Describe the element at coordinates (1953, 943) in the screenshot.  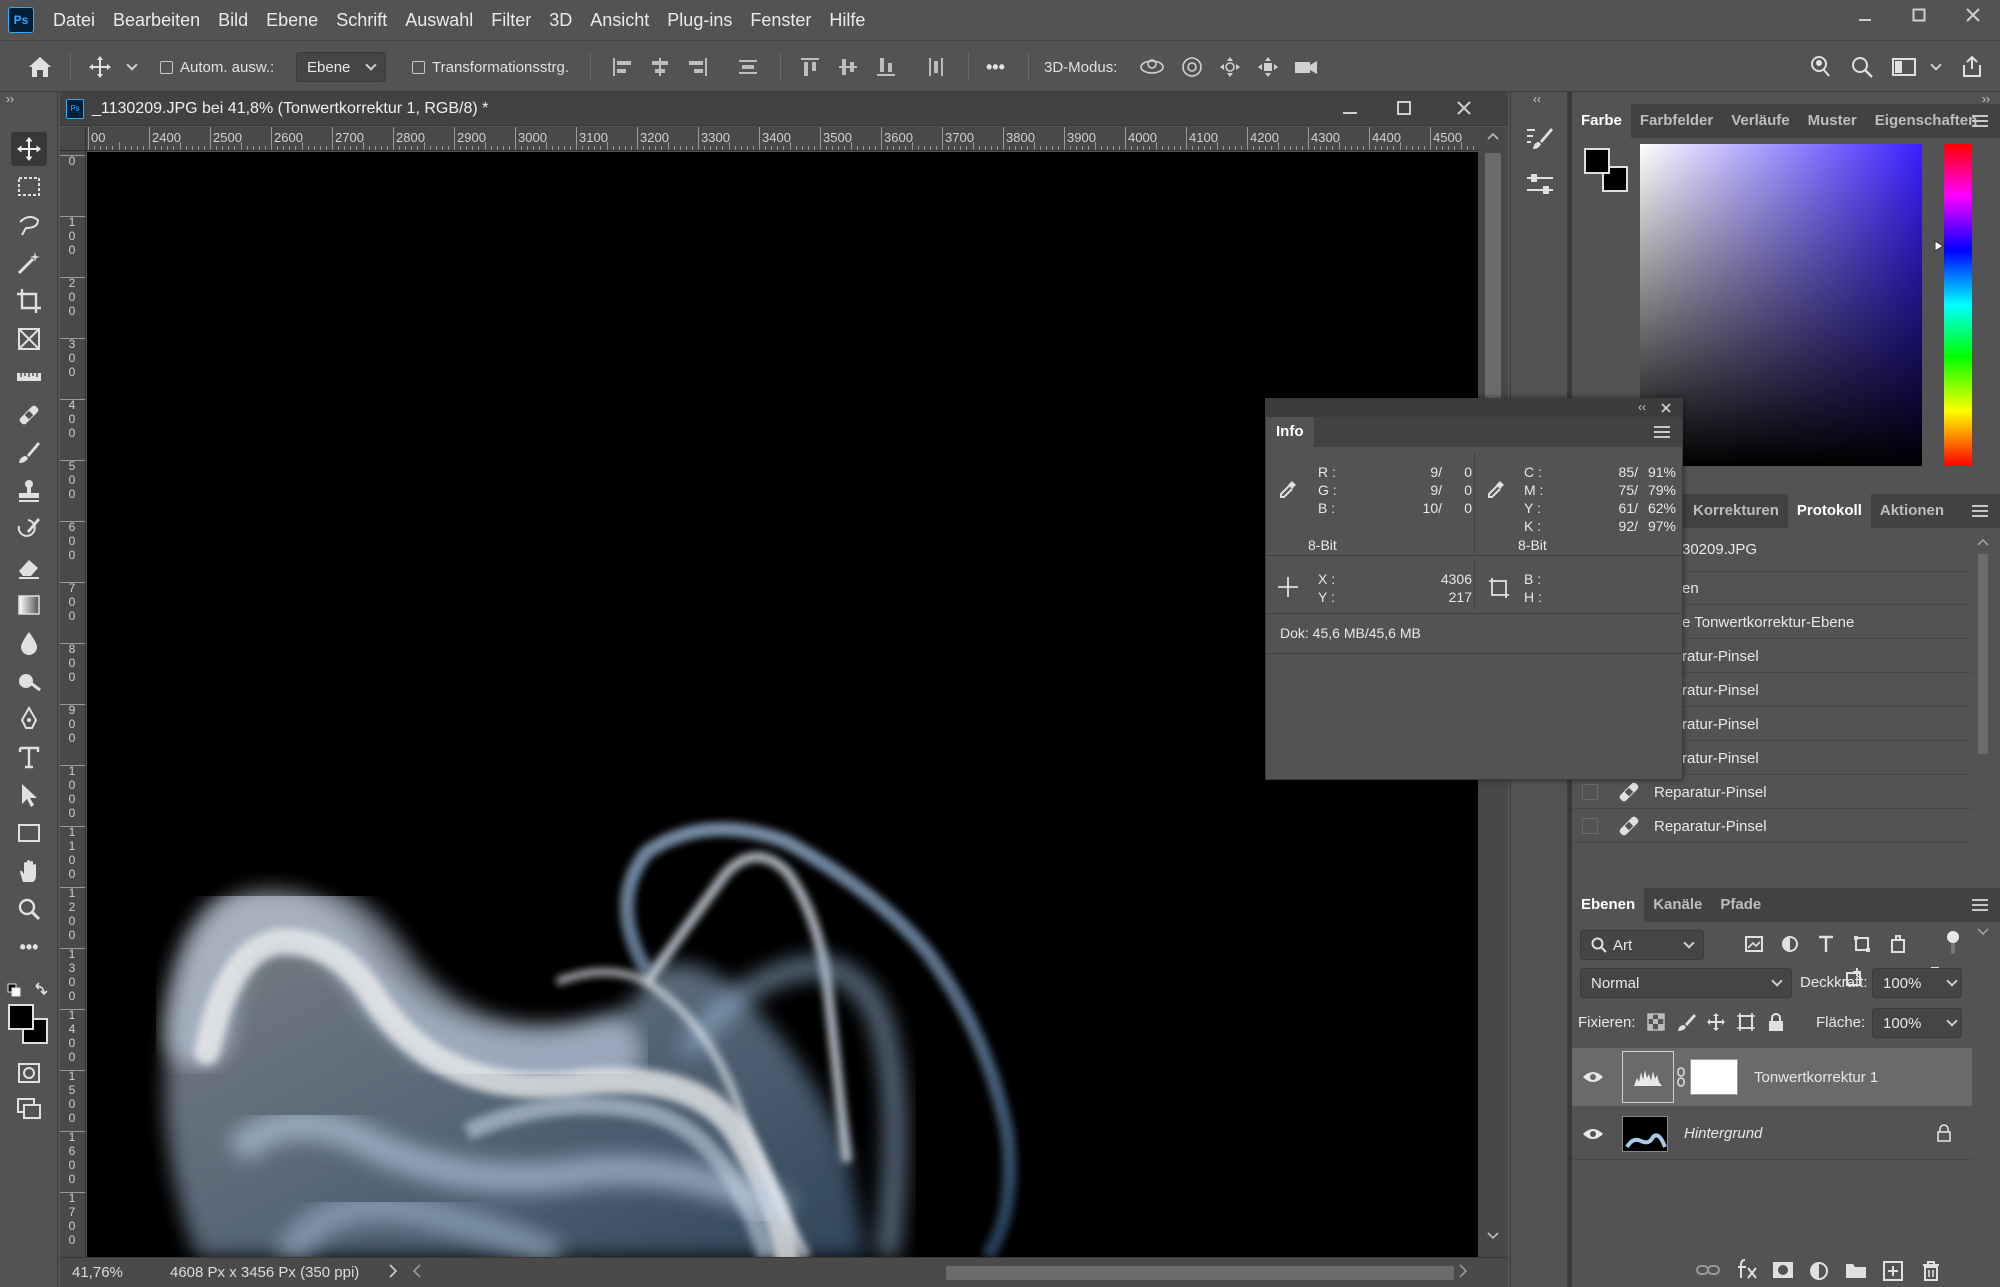
I see `filter-toggle-switch` at that location.